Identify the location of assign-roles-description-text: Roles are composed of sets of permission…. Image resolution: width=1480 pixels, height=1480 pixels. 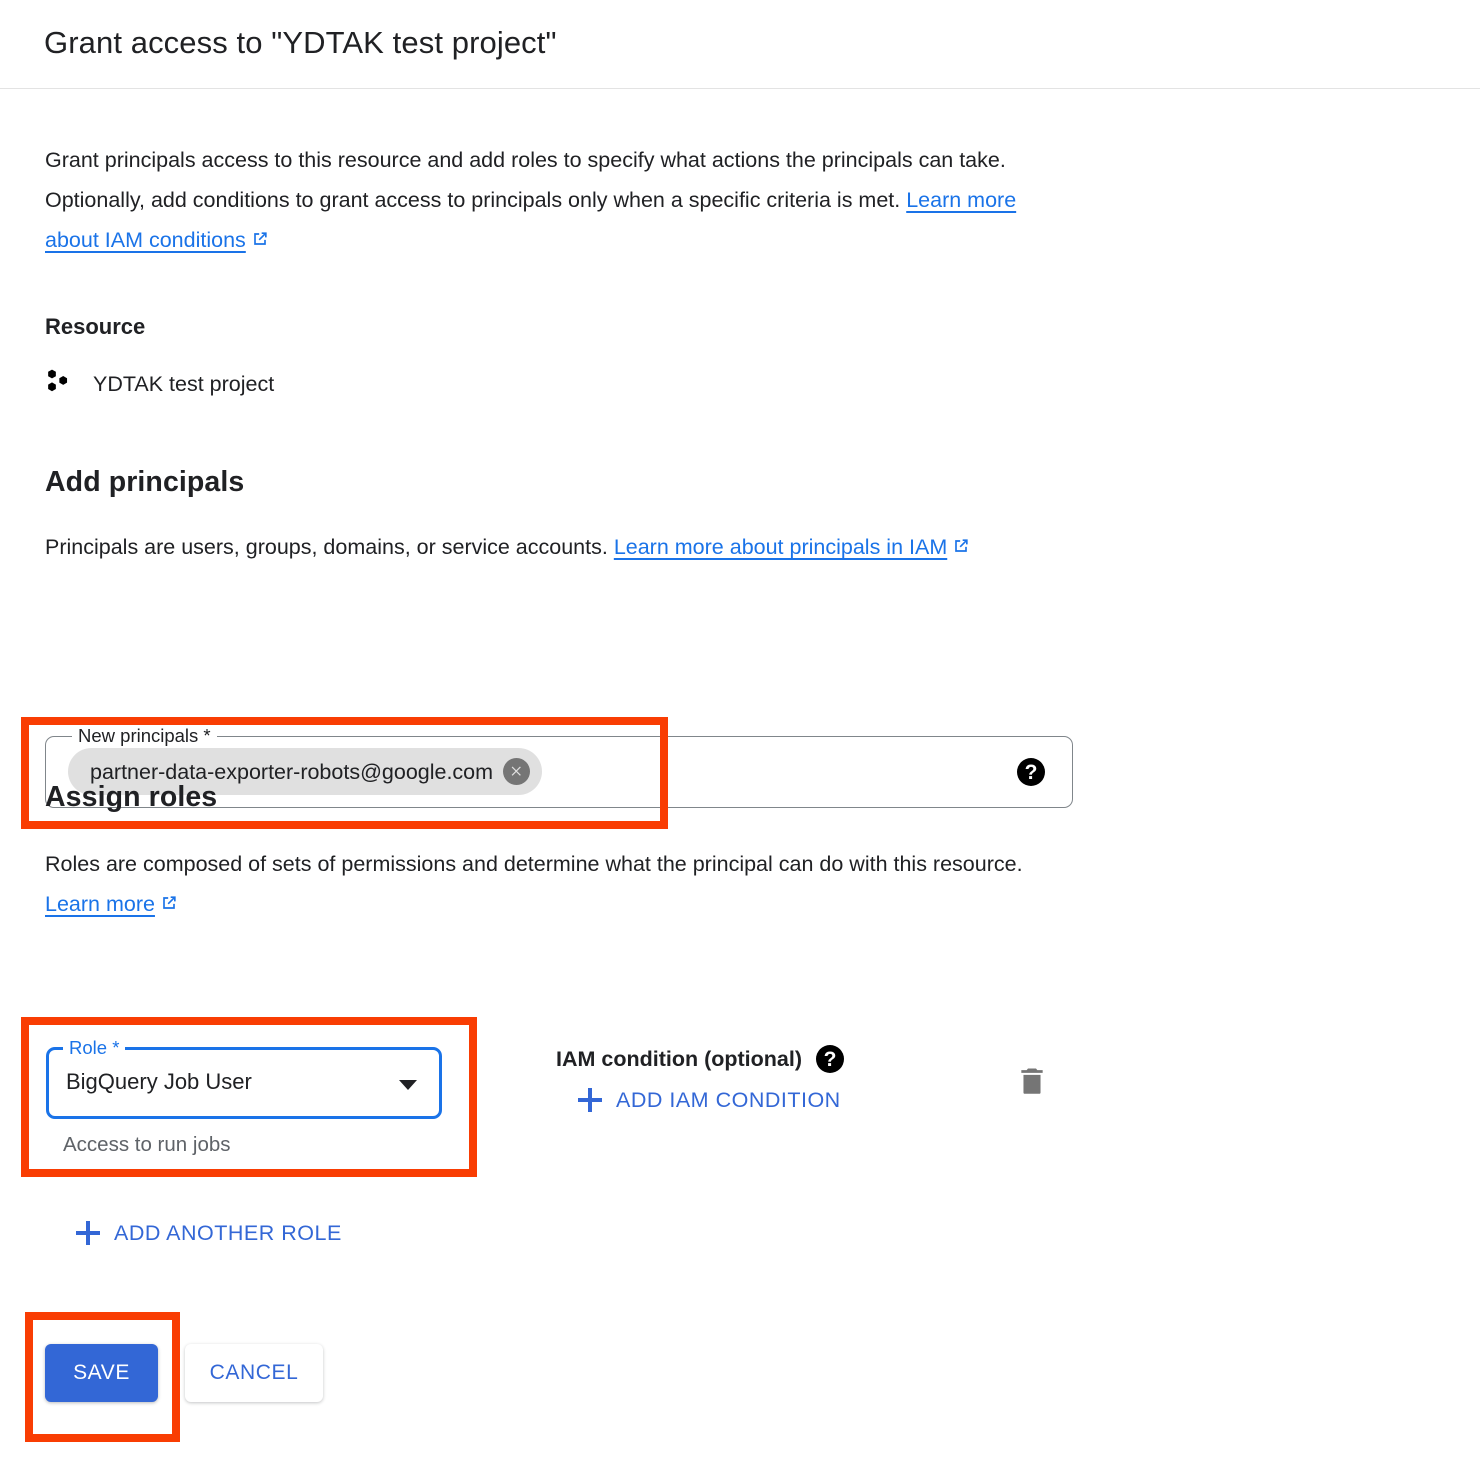
(534, 864).